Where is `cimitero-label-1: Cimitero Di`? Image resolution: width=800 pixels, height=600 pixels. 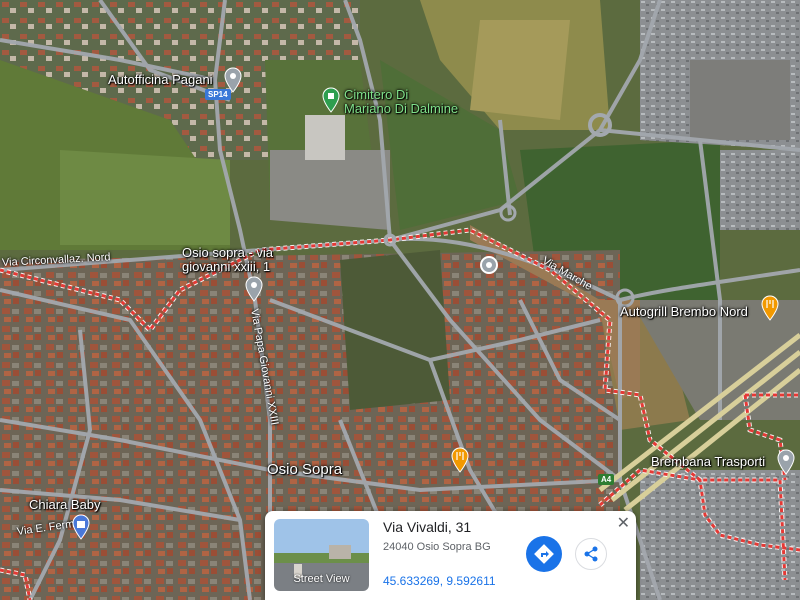
cimitero-label-1: Cimitero Di is located at coordinates (376, 95).